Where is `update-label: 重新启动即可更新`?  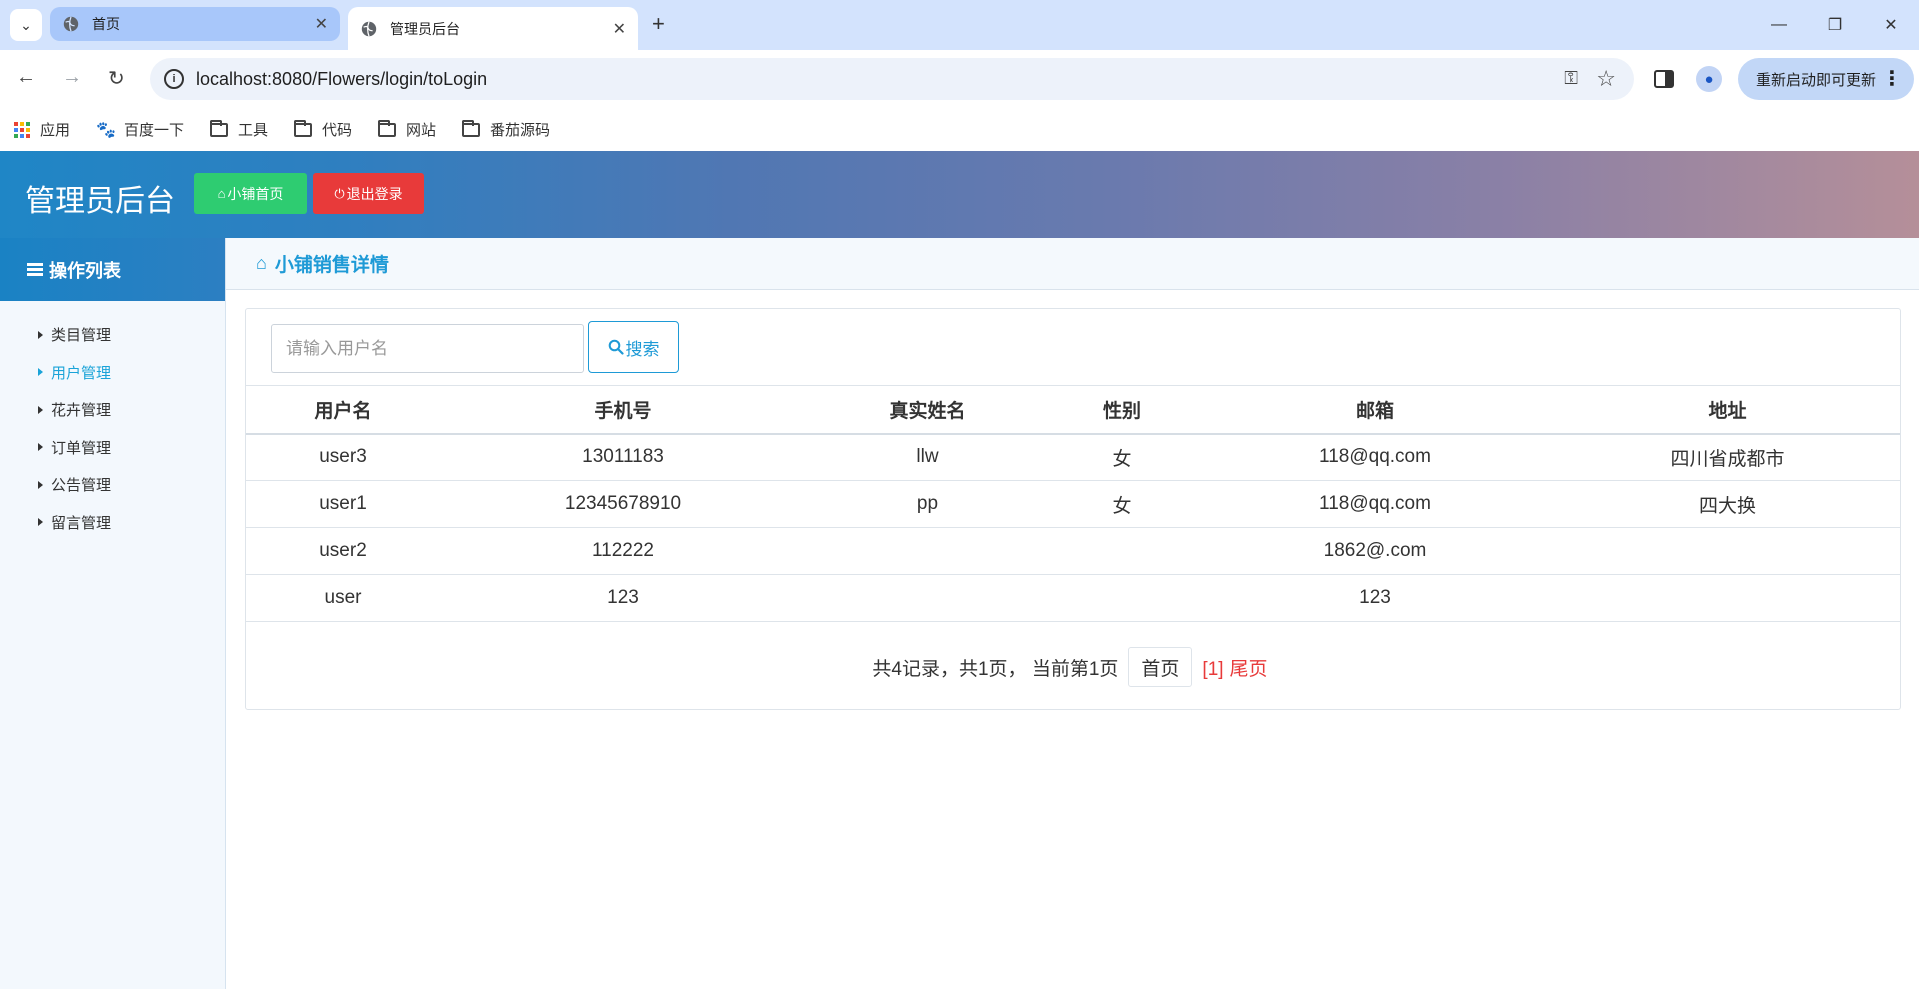 update-label: 重新启动即可更新 is located at coordinates (1816, 80).